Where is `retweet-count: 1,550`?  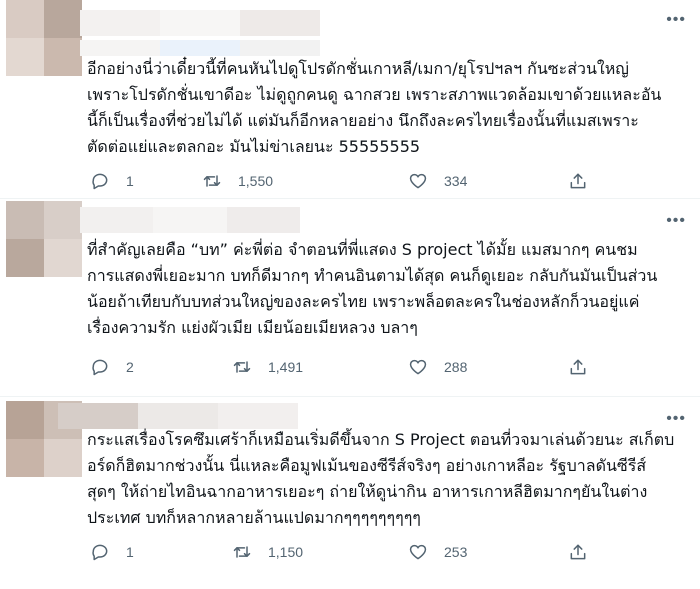 retweet-count: 1,550 is located at coordinates (256, 181).